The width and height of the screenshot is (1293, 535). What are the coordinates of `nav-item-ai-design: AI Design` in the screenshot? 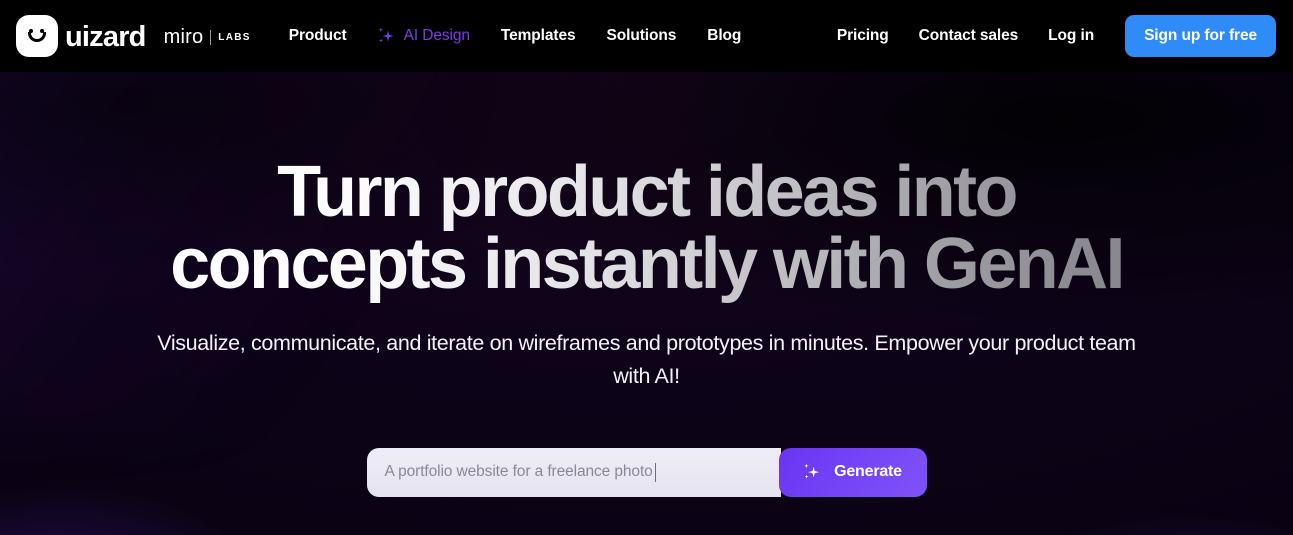 It's located at (424, 36).